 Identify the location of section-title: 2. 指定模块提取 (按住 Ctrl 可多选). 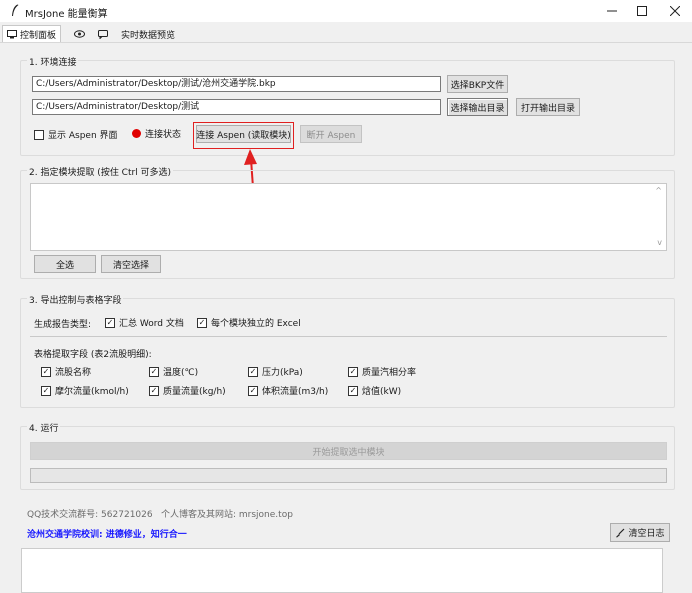
(100, 171).